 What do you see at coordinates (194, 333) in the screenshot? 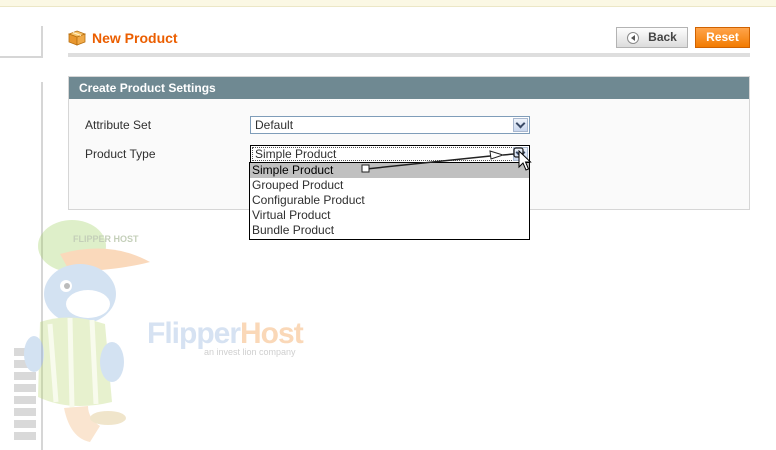
I see `logo-word-flipper: Flipper` at bounding box center [194, 333].